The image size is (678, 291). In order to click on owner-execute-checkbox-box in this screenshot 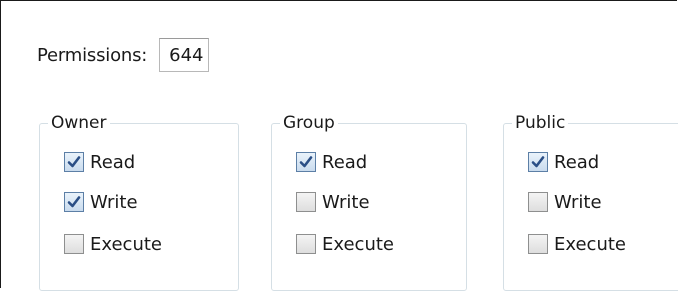, I will do `click(74, 244)`.